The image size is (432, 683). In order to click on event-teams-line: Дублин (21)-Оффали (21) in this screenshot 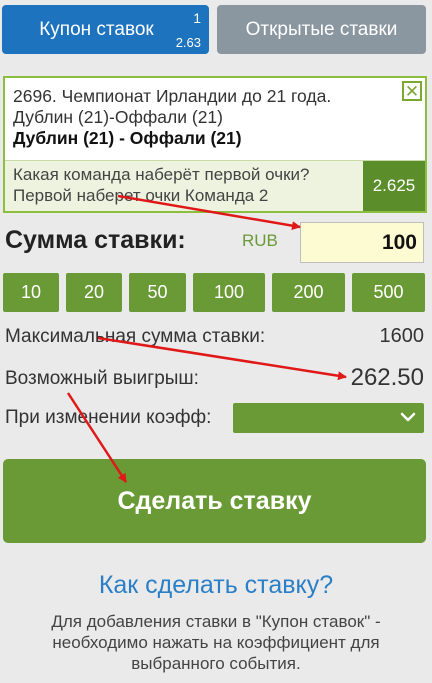, I will do `click(118, 117)`.